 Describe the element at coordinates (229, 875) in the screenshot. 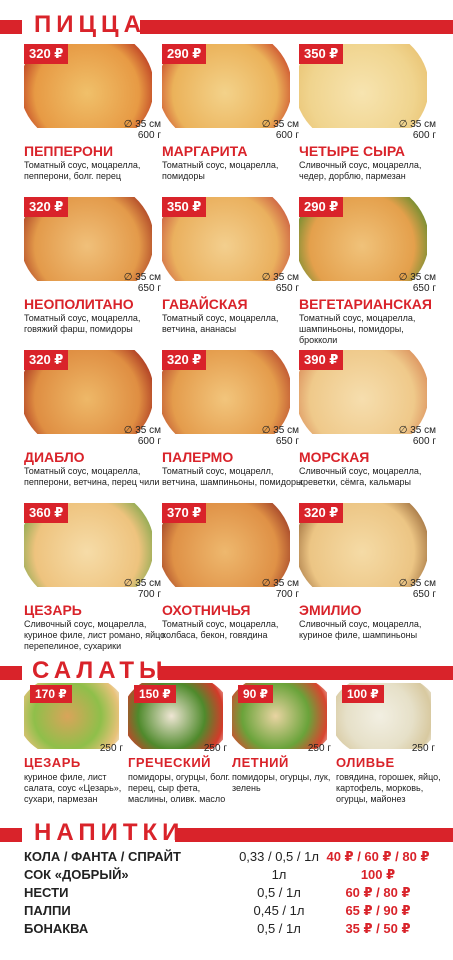

I see `drink-row: СОК «ДОБРЫЙ» 1л 100 ₽` at that location.